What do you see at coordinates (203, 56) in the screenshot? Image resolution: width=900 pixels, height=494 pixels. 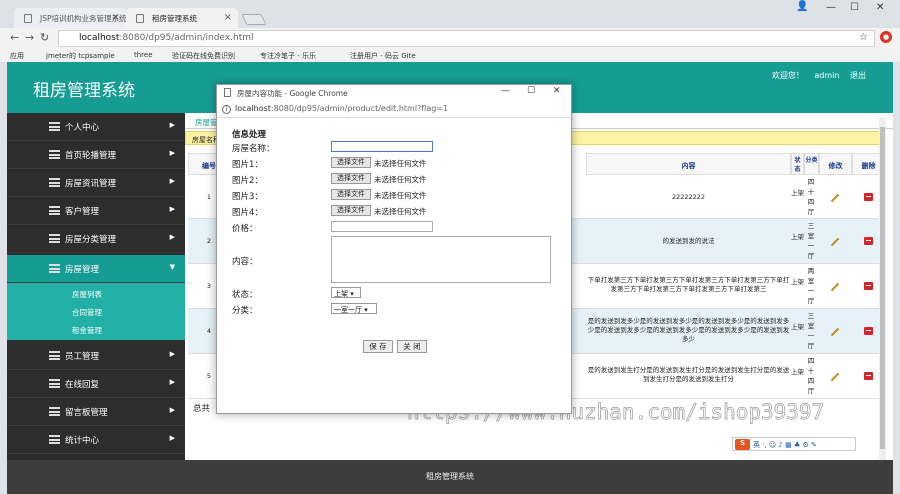 I see `bookmark-captcha: 验证码在线免费识别` at bounding box center [203, 56].